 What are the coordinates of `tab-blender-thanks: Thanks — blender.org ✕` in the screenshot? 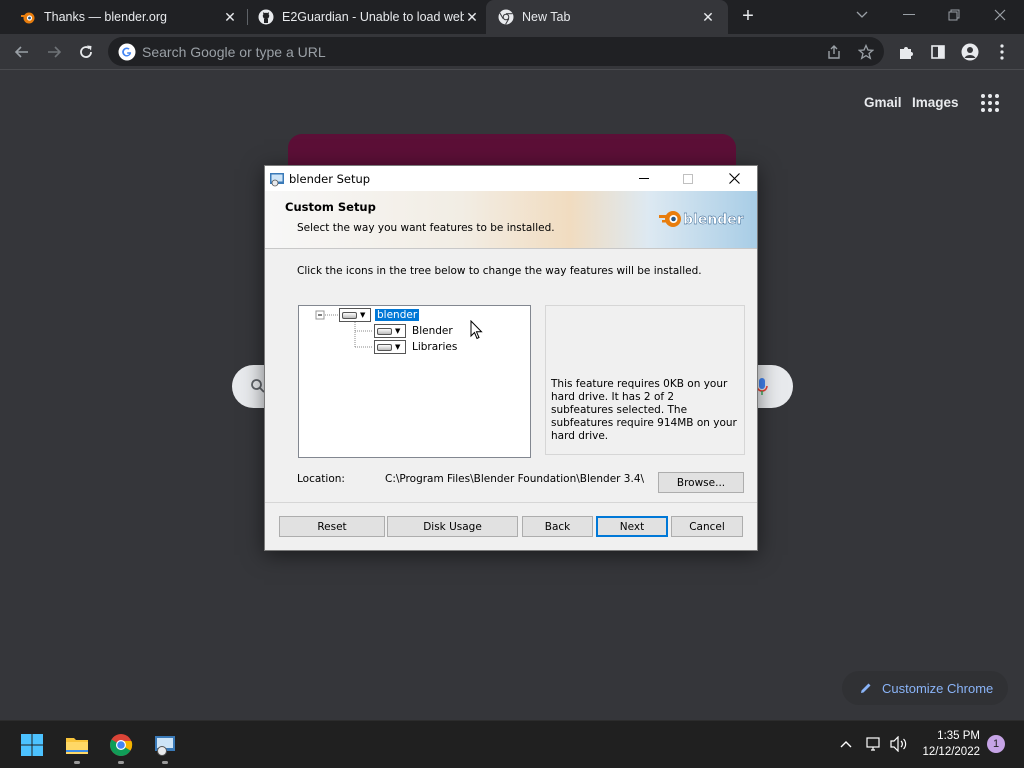 It's located at (123, 17).